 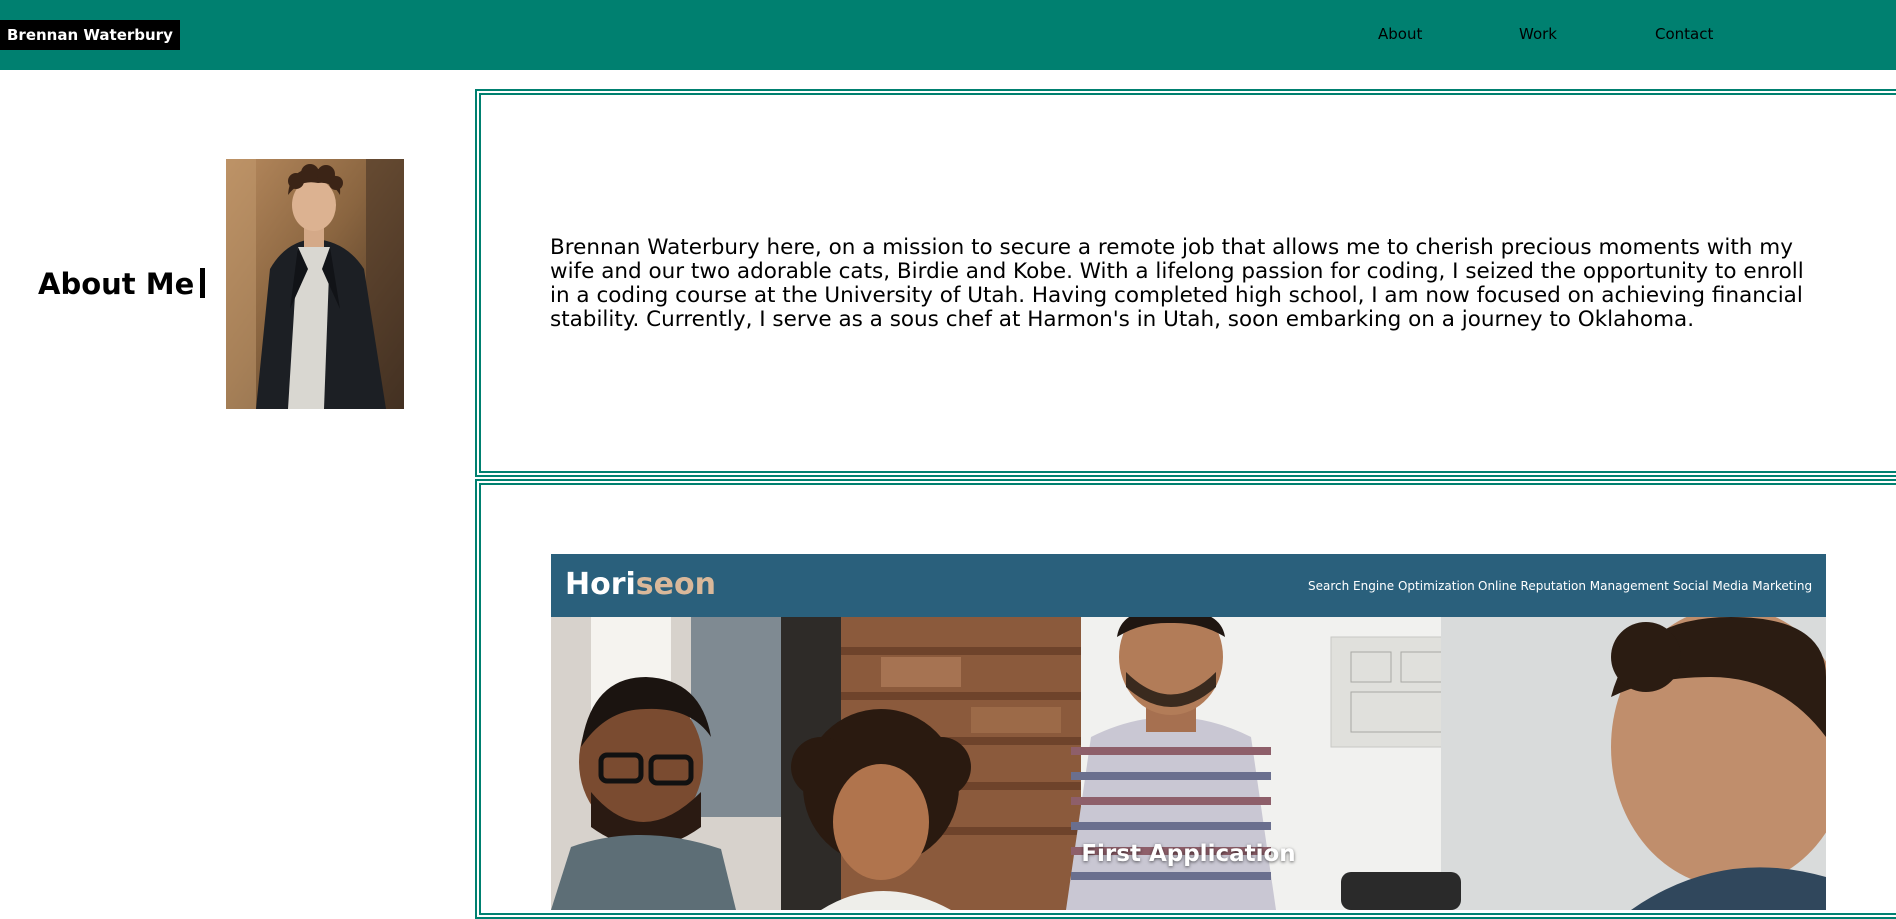 I want to click on nav-link-work: Work, so click(x=1538, y=34).